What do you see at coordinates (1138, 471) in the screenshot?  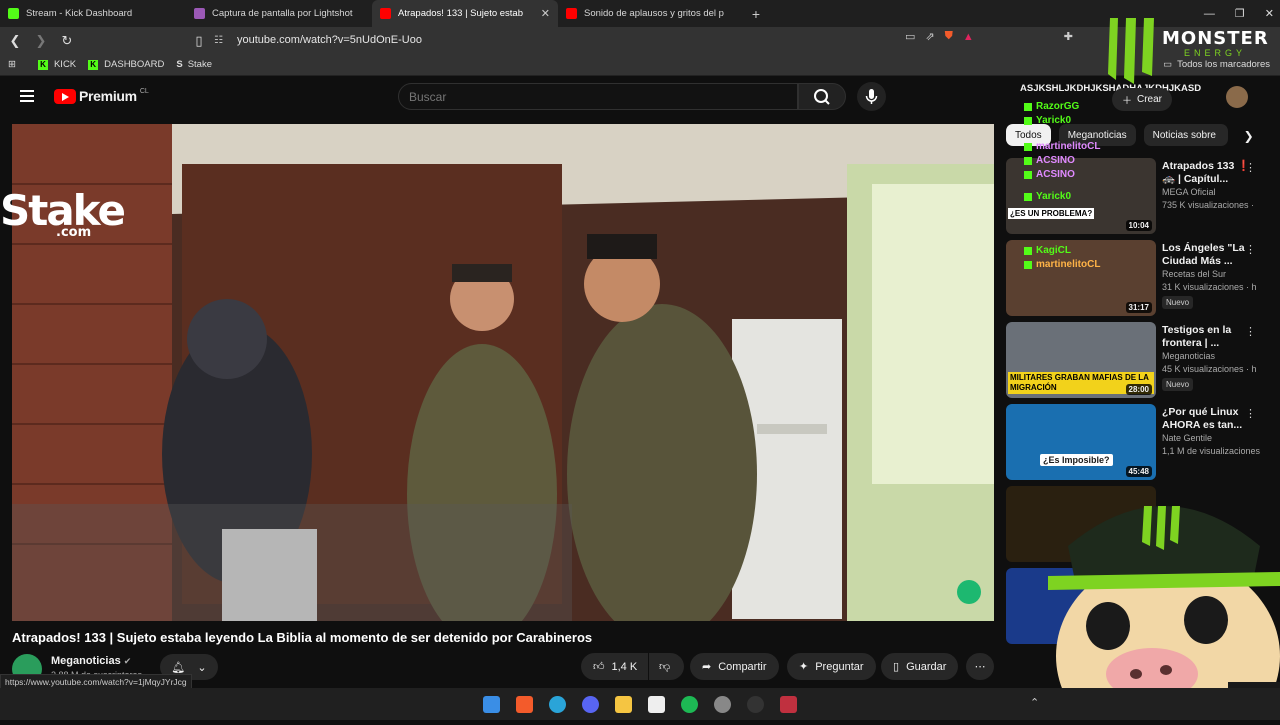 I see `video-duration: 45:48` at bounding box center [1138, 471].